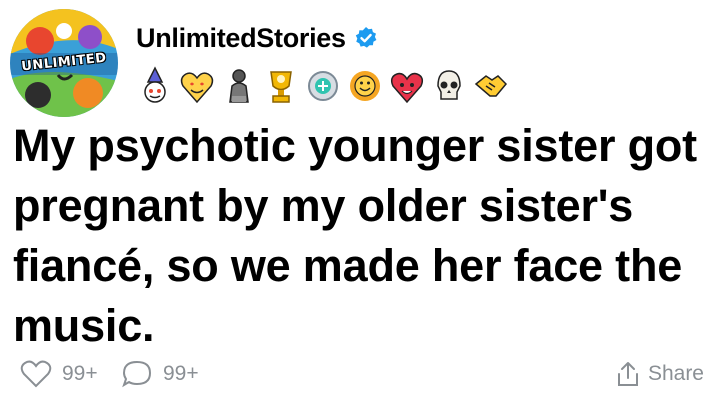 This screenshot has width=720, height=404. I want to click on heart-icon, so click(36, 374).